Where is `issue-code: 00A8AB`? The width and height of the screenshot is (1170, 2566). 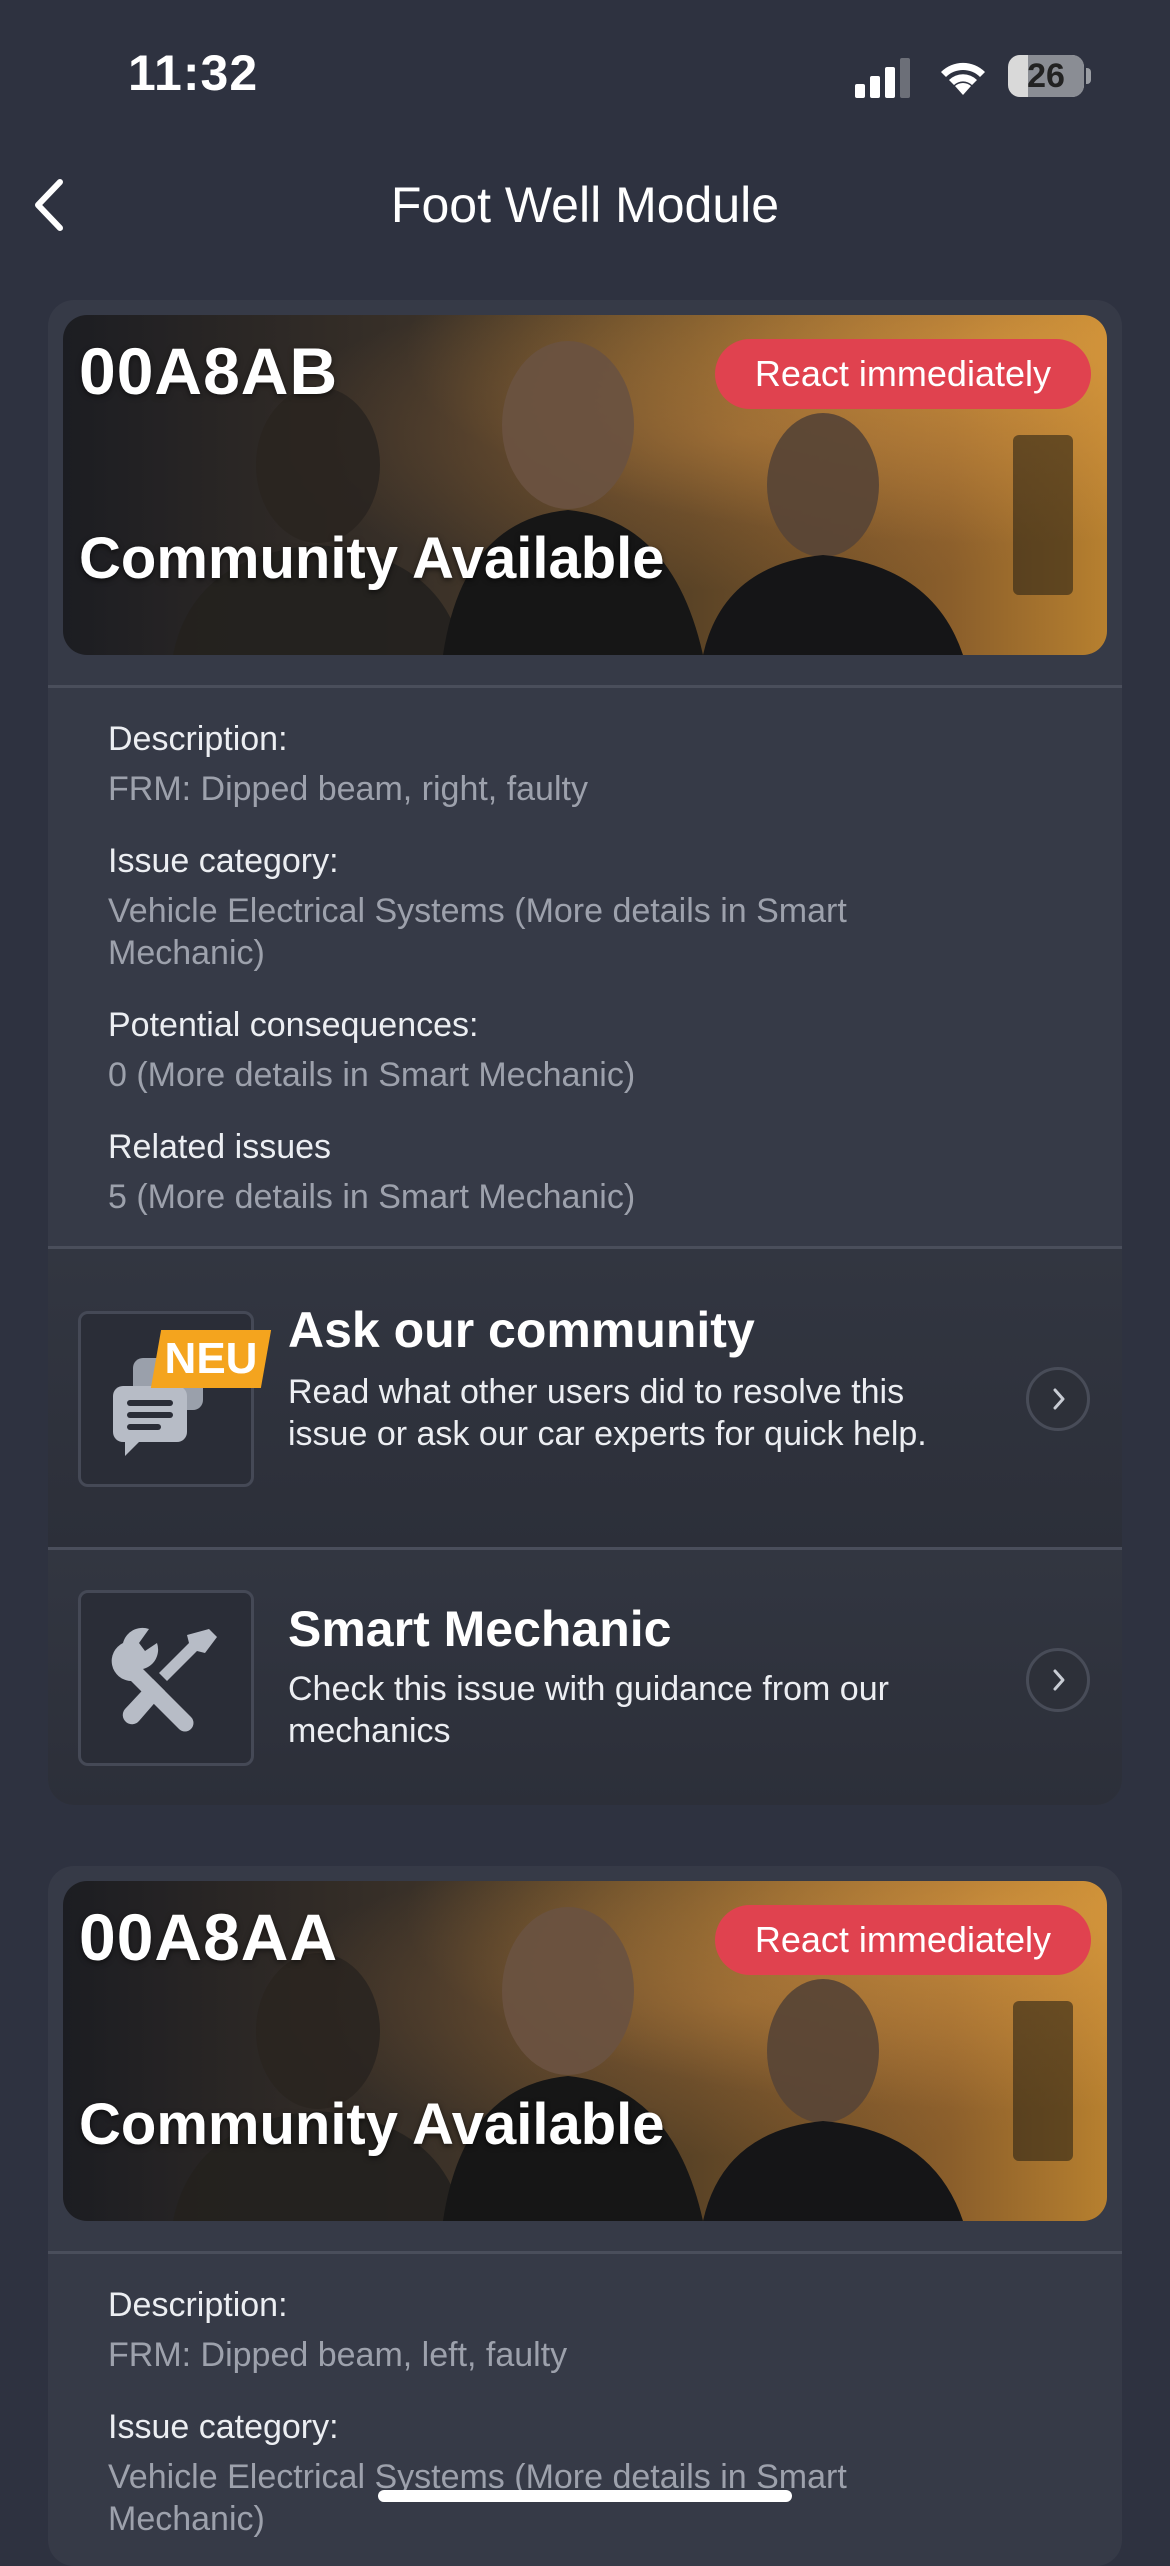
issue-code: 00A8AB is located at coordinates (209, 371).